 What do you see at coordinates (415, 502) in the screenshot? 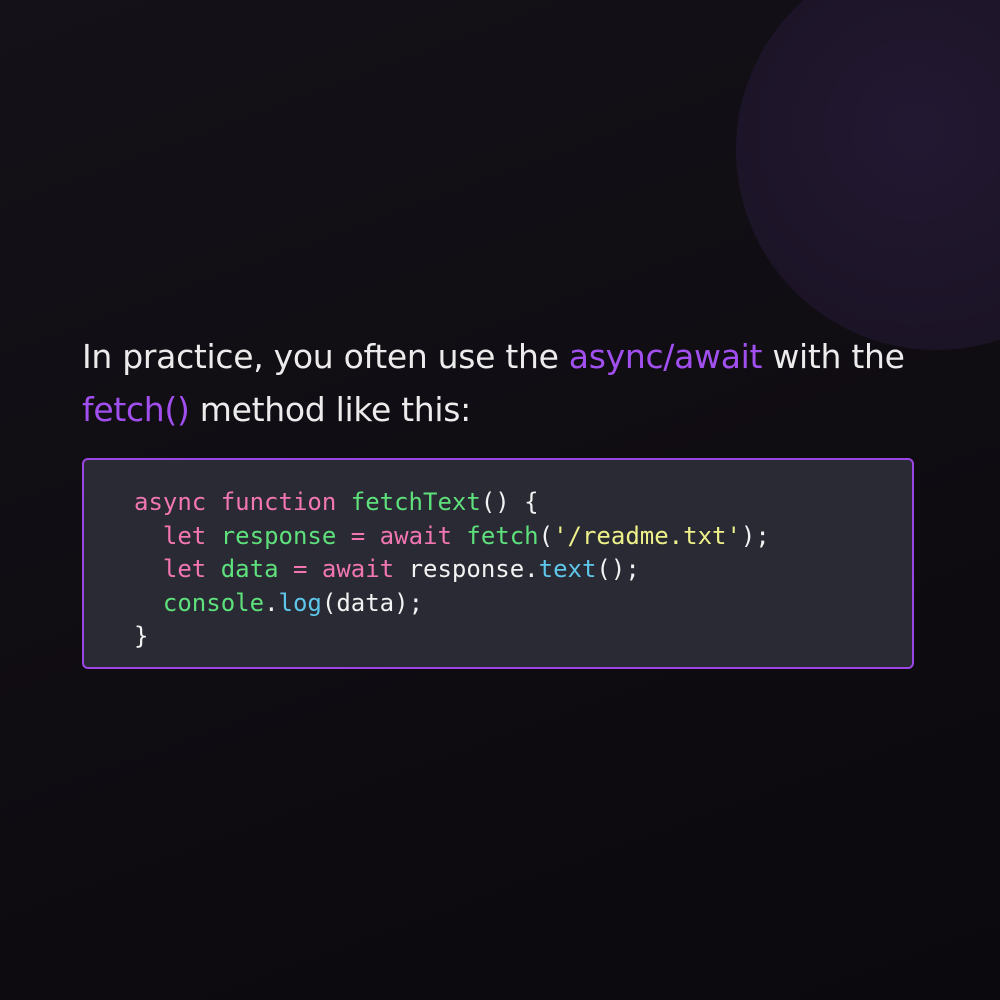
I see `function-name-token: fetchText` at bounding box center [415, 502].